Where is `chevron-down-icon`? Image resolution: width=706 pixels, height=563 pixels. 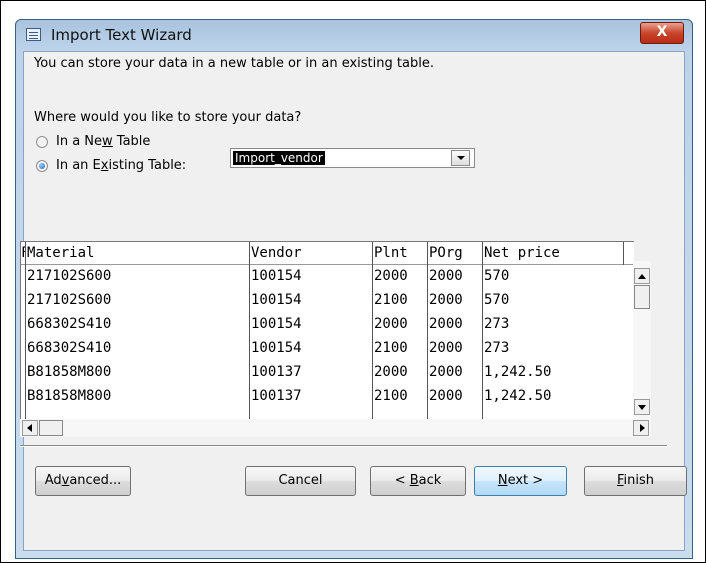
chevron-down-icon is located at coordinates (460, 158).